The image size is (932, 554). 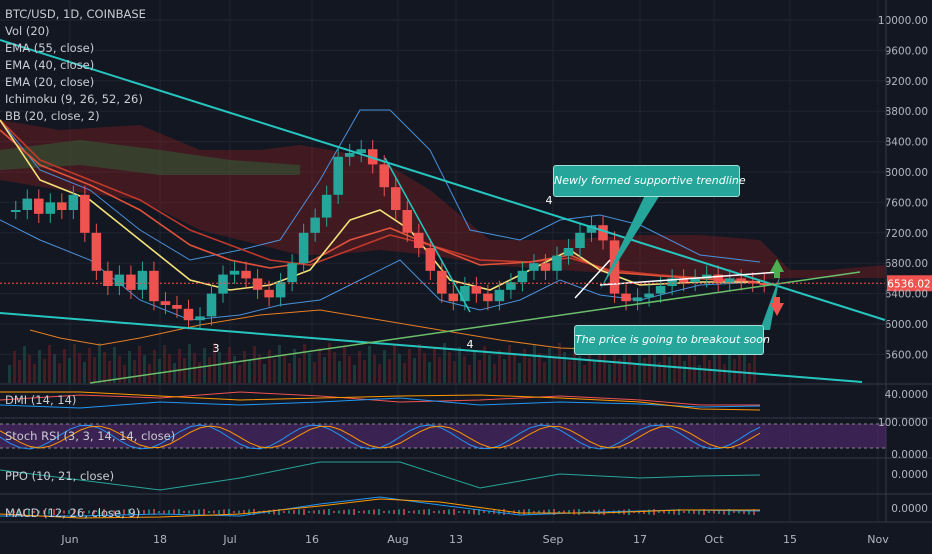 I want to click on y-tick-label: 6800.00, so click(x=906, y=264).